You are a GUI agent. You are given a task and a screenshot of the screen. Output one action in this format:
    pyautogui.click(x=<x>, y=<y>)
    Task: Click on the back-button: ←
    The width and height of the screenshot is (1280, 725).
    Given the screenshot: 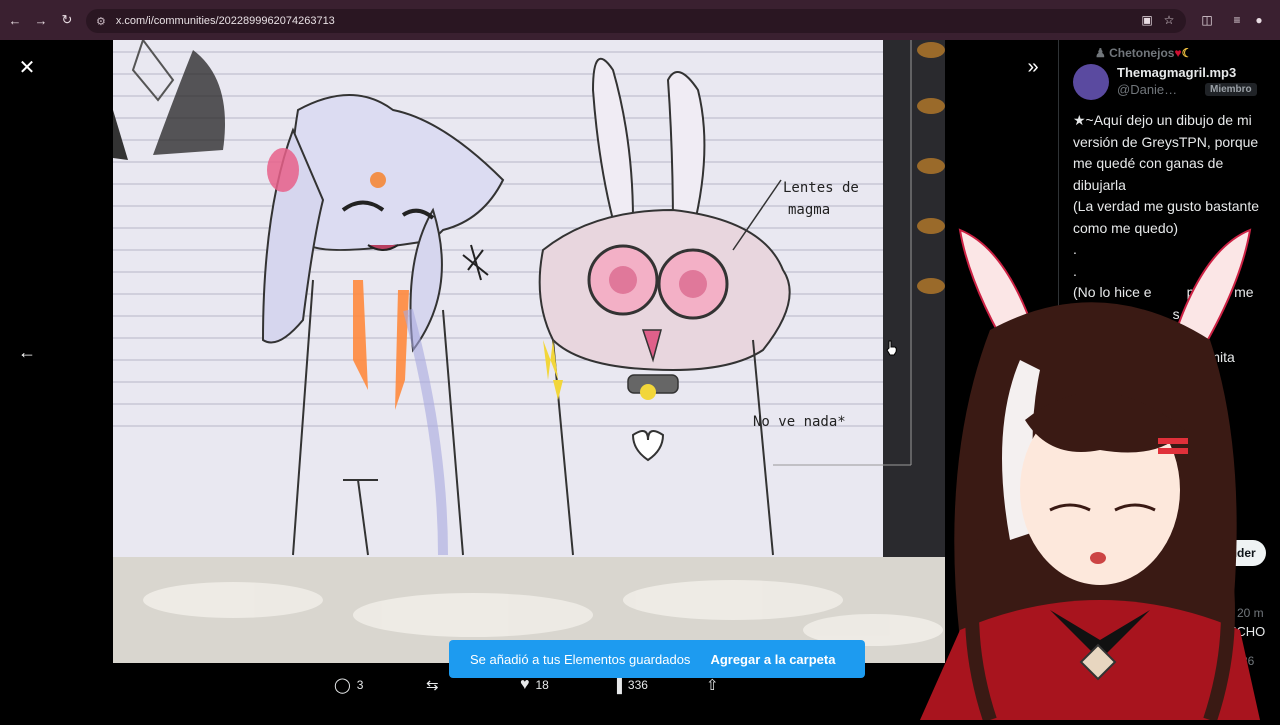 What is the action you would take?
    pyautogui.click(x=15, y=20)
    